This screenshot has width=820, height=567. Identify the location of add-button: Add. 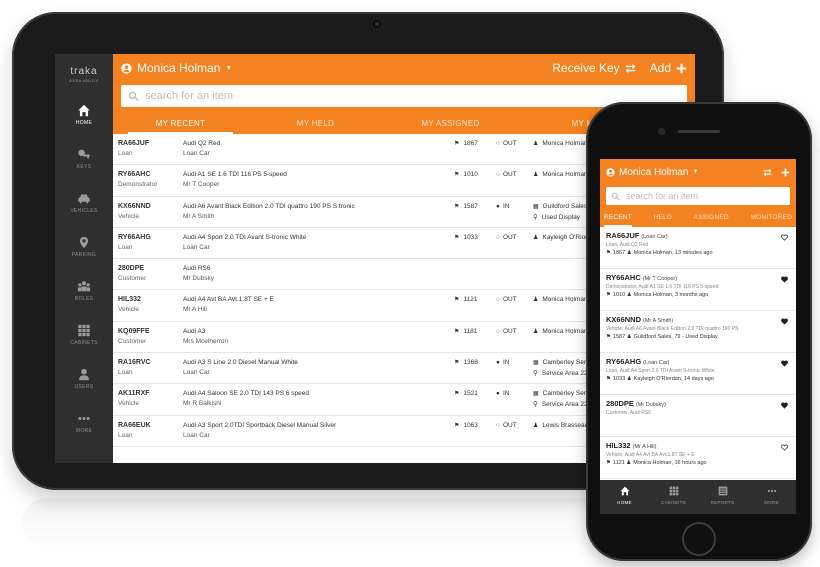
(668, 68).